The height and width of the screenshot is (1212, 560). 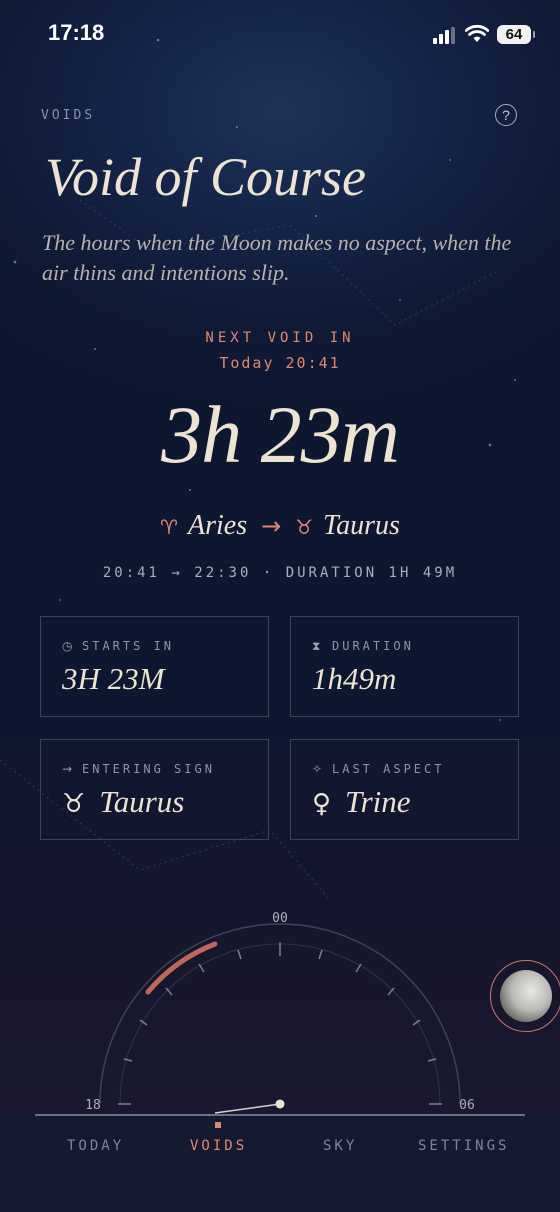 What do you see at coordinates (280, 1164) in the screenshot?
I see `tab-bar: TODAY VOIDS SKY SETTINGS` at bounding box center [280, 1164].